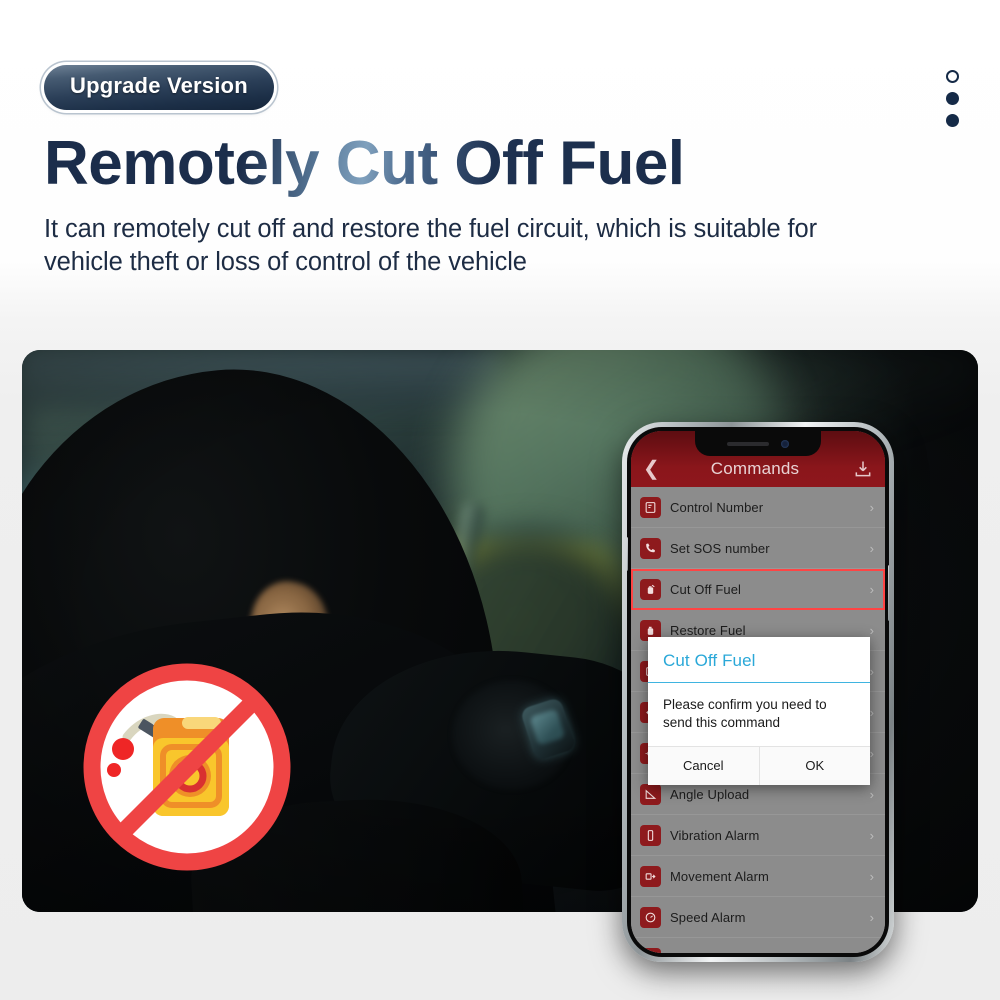  What do you see at coordinates (650, 794) in the screenshot?
I see `angle-upload-icon` at bounding box center [650, 794].